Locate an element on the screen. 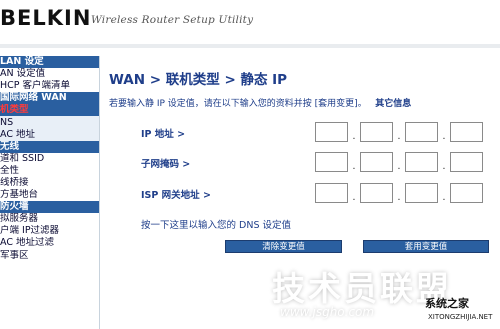  clear-changes-button: 清除变更值 is located at coordinates (283, 246).